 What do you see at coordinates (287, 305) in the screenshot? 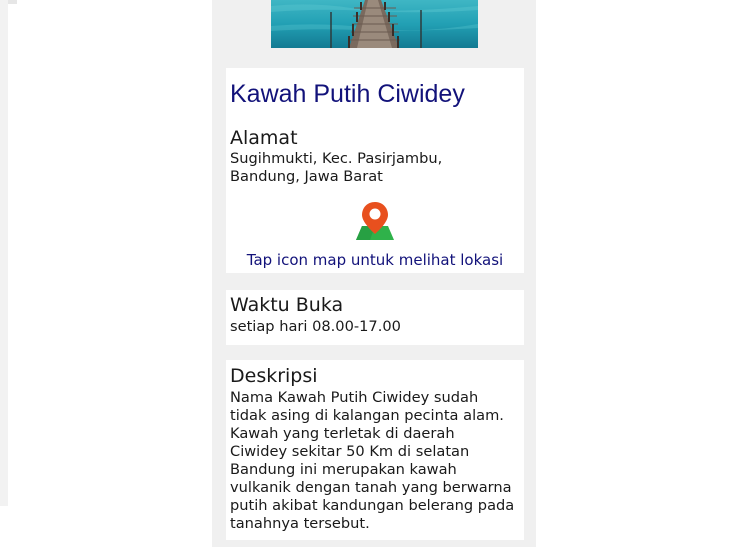
I see `hours-label: Waktu Buka` at bounding box center [287, 305].